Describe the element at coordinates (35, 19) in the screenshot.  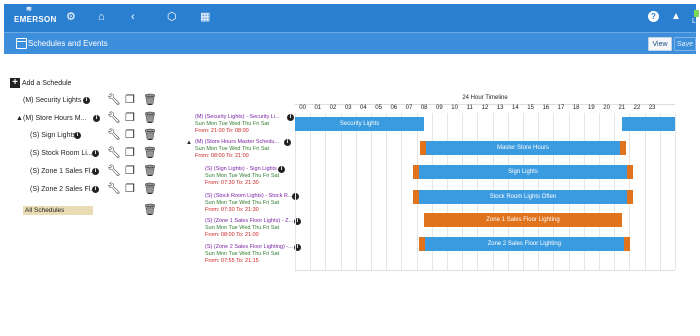
I see `brand-name: EMERSON` at that location.